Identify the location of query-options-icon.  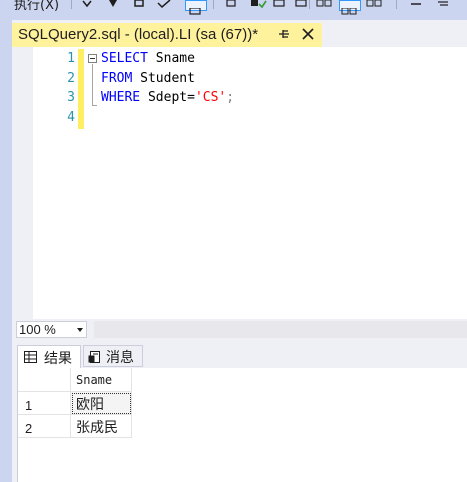
(231, 4).